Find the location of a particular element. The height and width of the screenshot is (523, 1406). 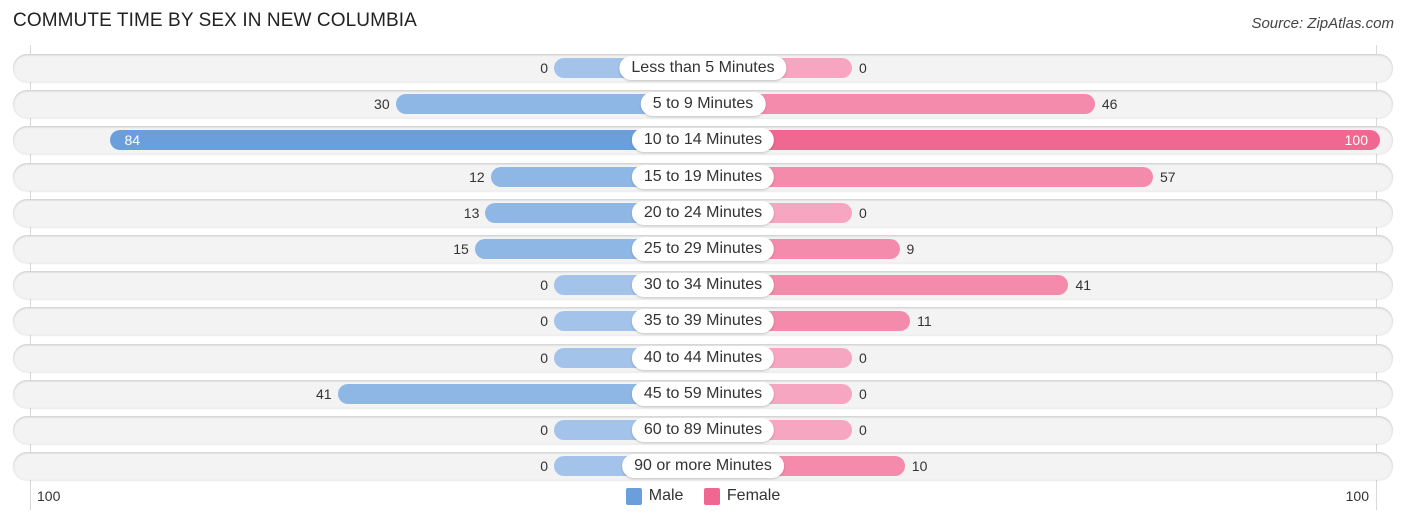

chart-row: 12 57 15 to 19 Minutes is located at coordinates (703, 176).